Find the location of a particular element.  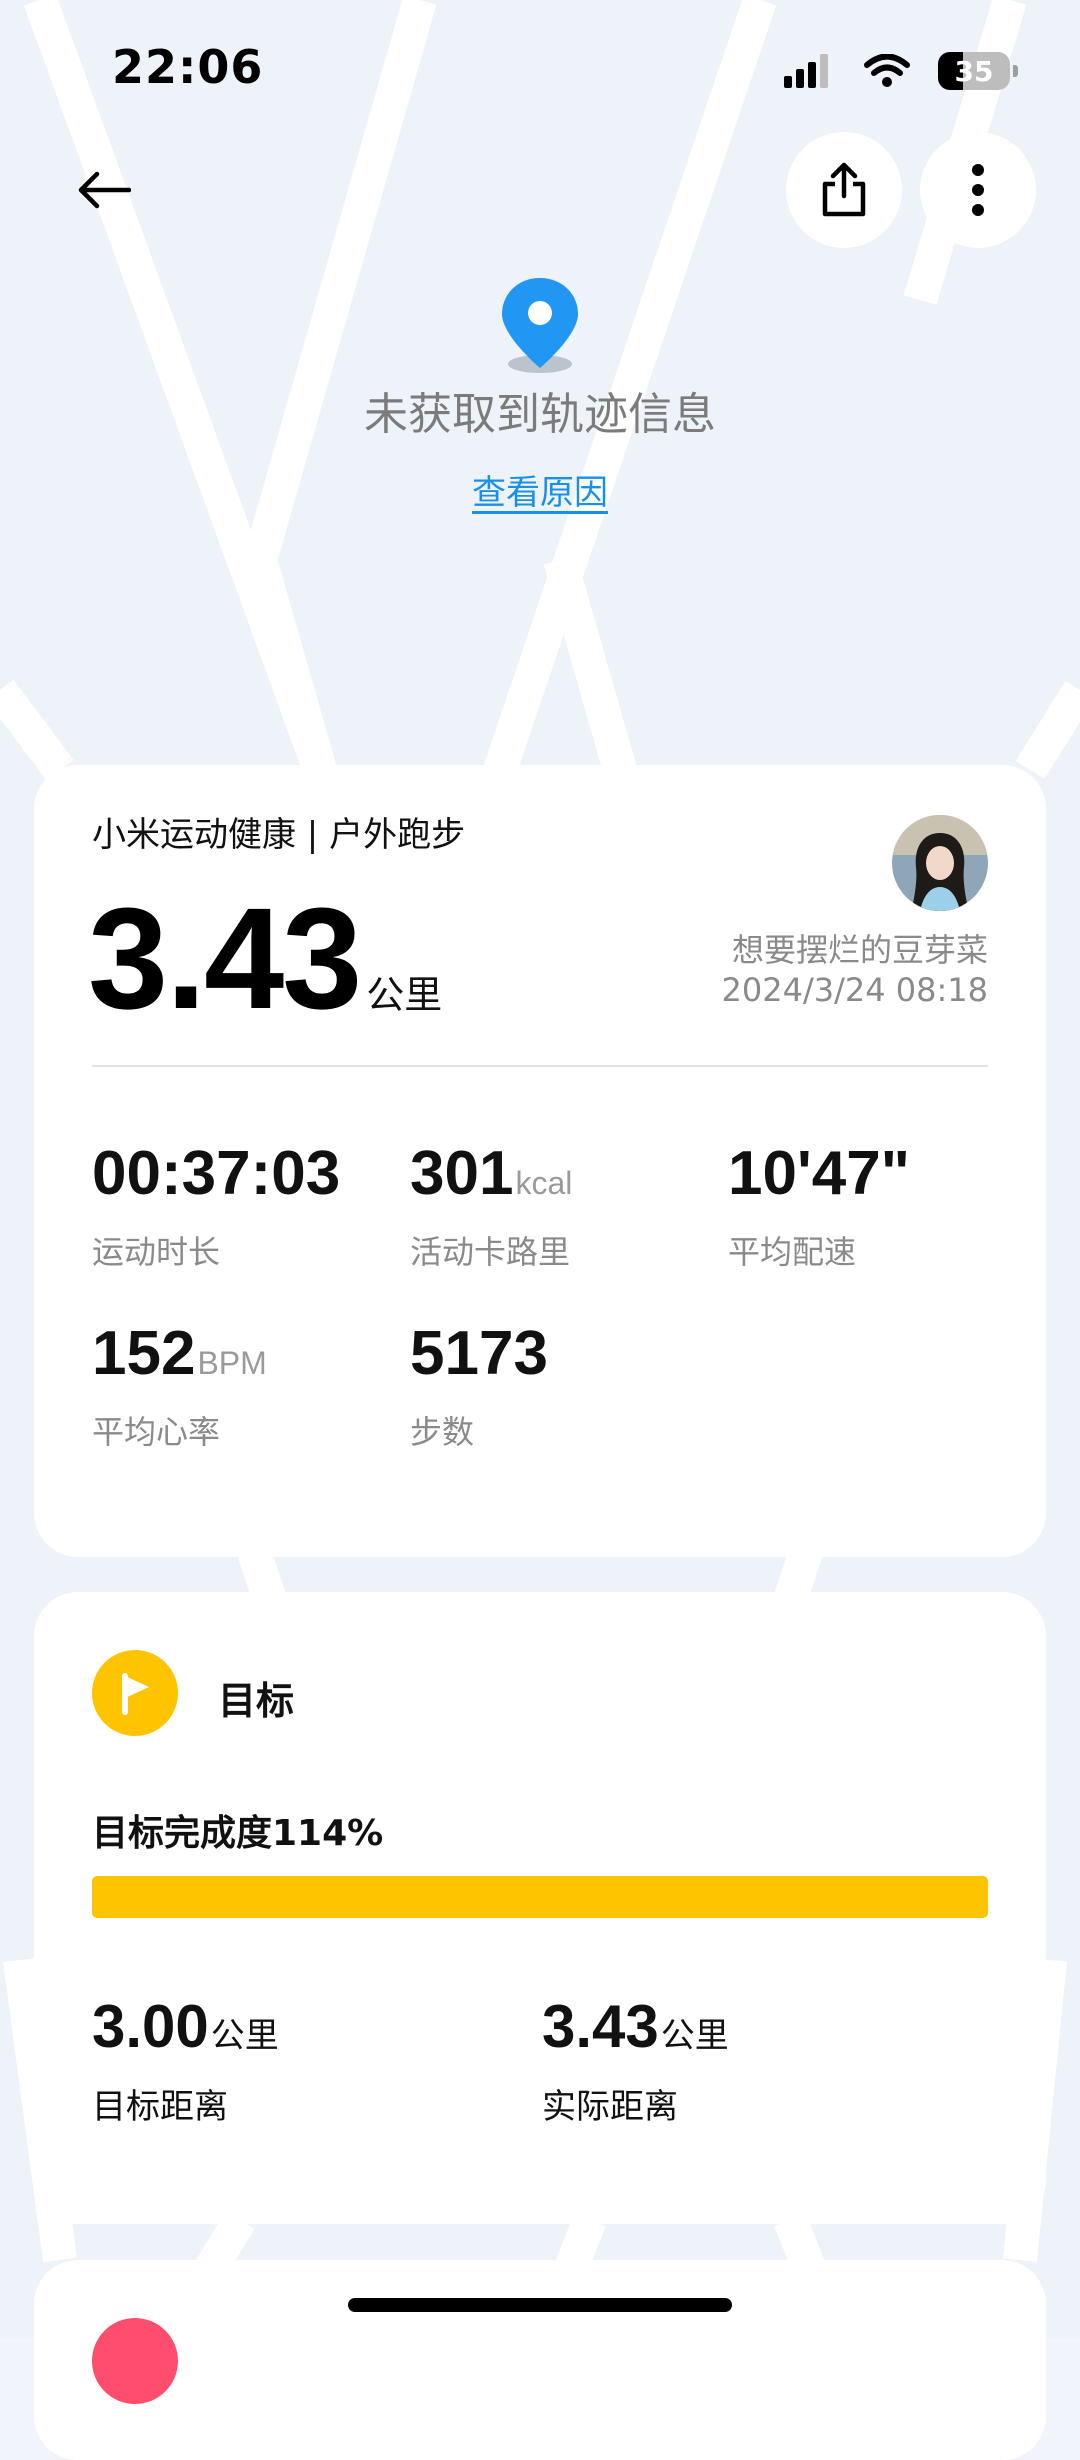

total-distance: 3.43 公里 is located at coordinates (265, 959).